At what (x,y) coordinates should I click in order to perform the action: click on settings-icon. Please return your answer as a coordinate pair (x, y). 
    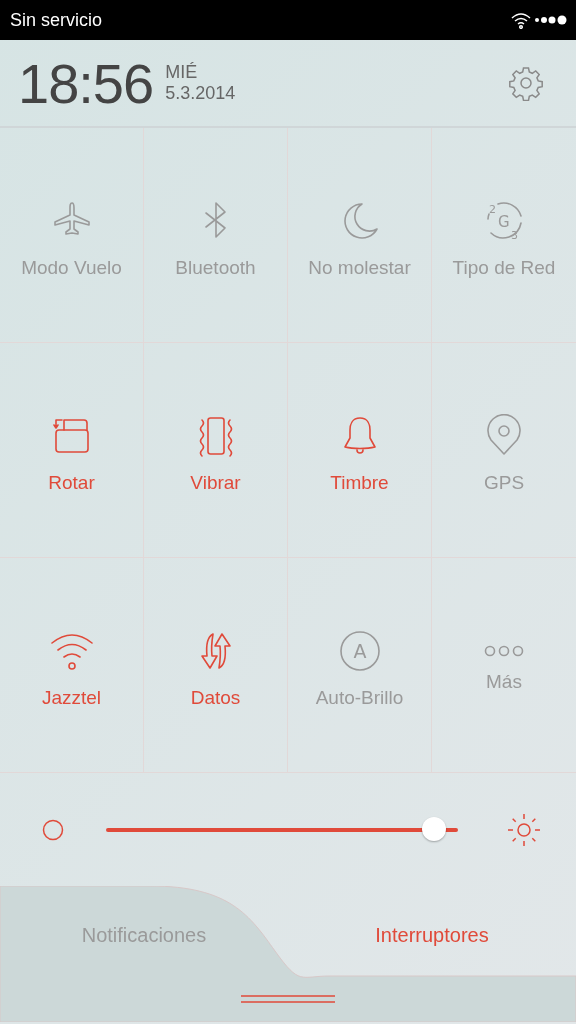
    Looking at the image, I should click on (526, 83).